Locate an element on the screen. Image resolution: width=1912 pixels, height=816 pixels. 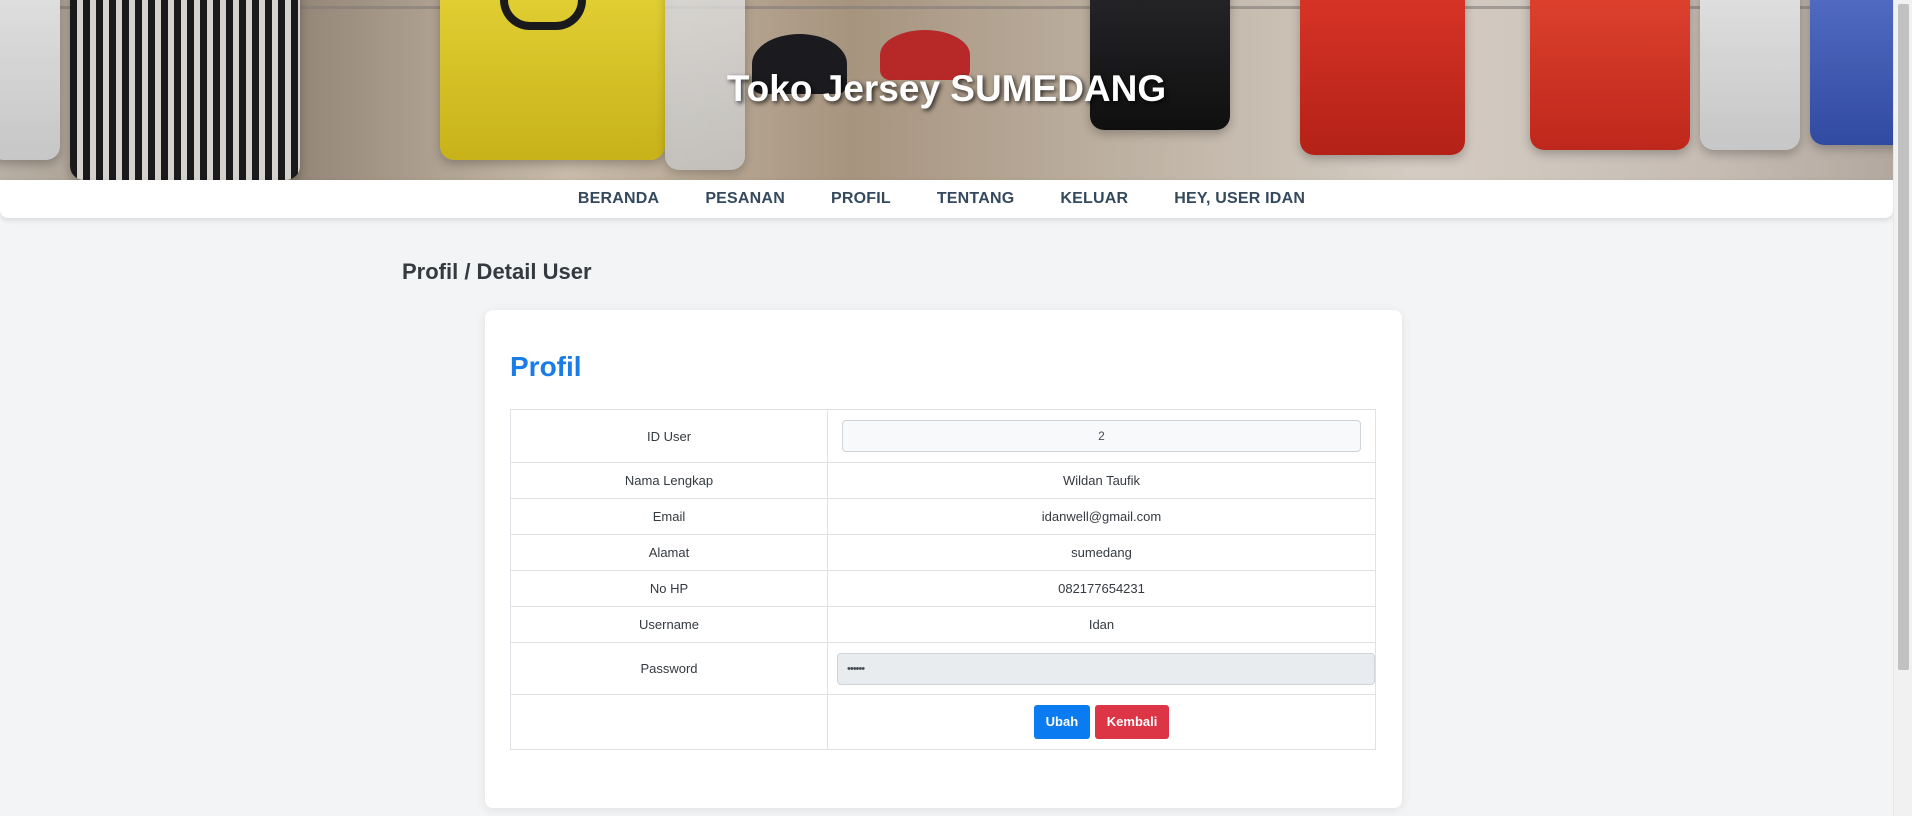
row-value-password is located at coordinates (1101, 668).